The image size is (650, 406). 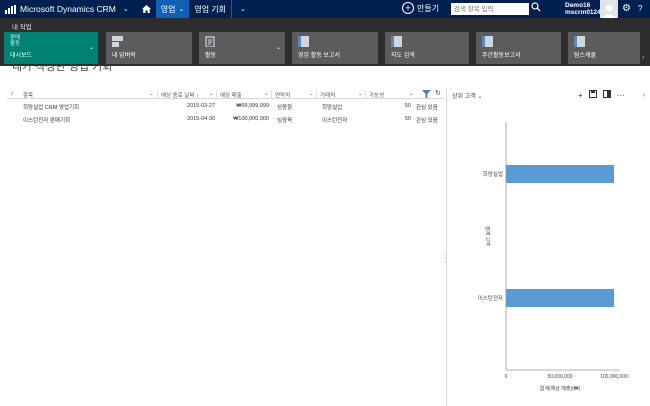 I want to click on user-org: mscrm0124, so click(x=583, y=12).